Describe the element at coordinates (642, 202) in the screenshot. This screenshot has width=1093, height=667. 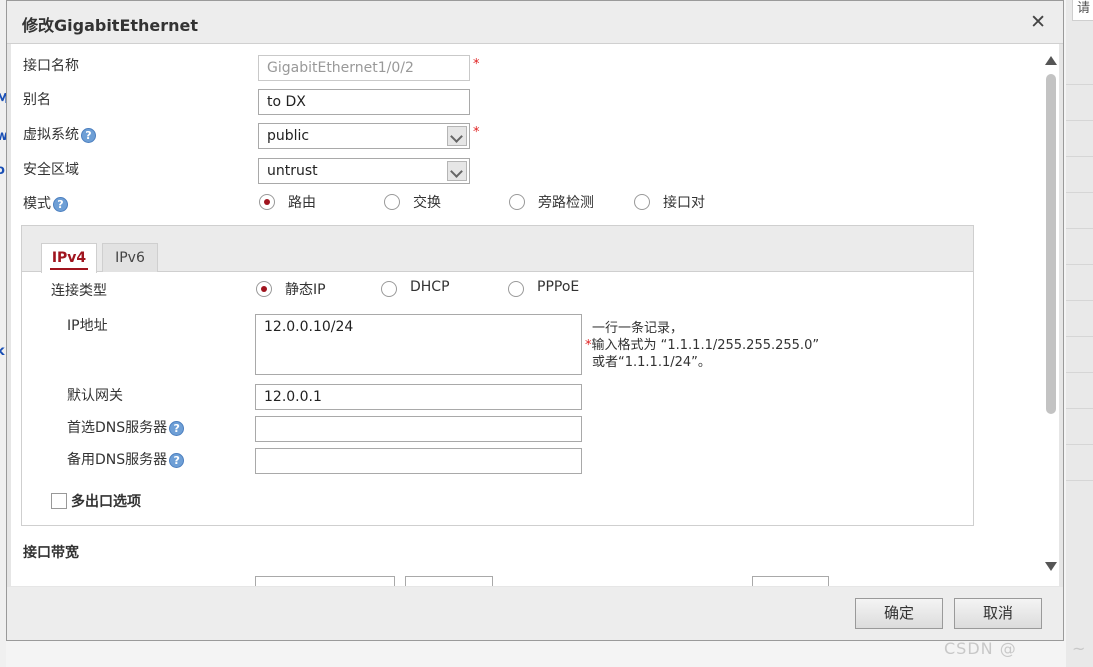
I see `mode-radio-pair` at that location.